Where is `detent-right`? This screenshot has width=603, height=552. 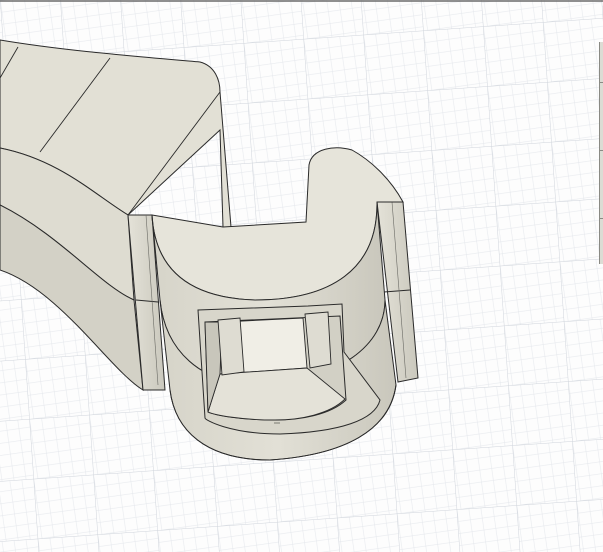
detent-right is located at coordinates (318, 340).